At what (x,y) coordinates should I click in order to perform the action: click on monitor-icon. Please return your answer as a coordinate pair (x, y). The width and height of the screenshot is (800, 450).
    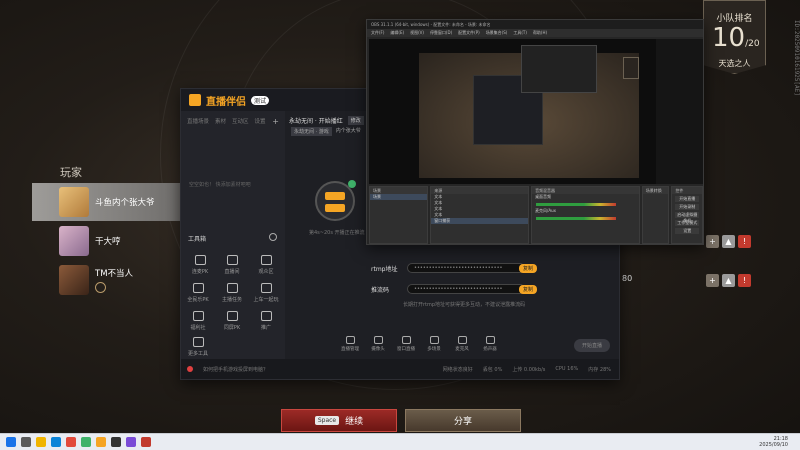
    Looking at the image, I should click on (350, 340).